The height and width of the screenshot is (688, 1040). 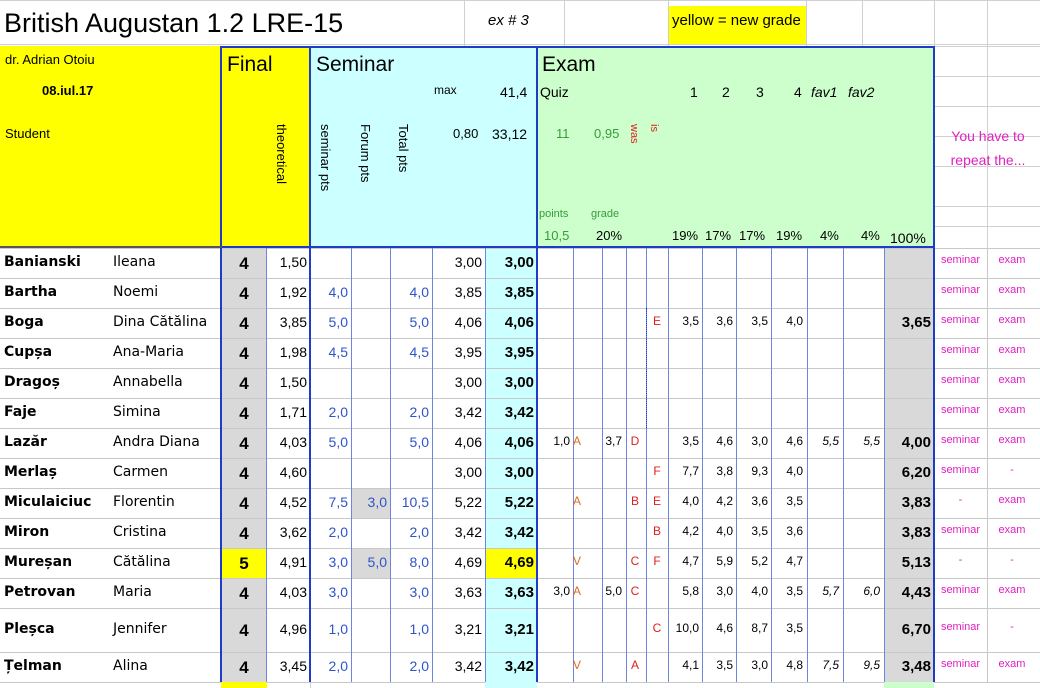 What do you see at coordinates (409, 322) in the screenshot?
I see `total-pts: 5,0` at bounding box center [409, 322].